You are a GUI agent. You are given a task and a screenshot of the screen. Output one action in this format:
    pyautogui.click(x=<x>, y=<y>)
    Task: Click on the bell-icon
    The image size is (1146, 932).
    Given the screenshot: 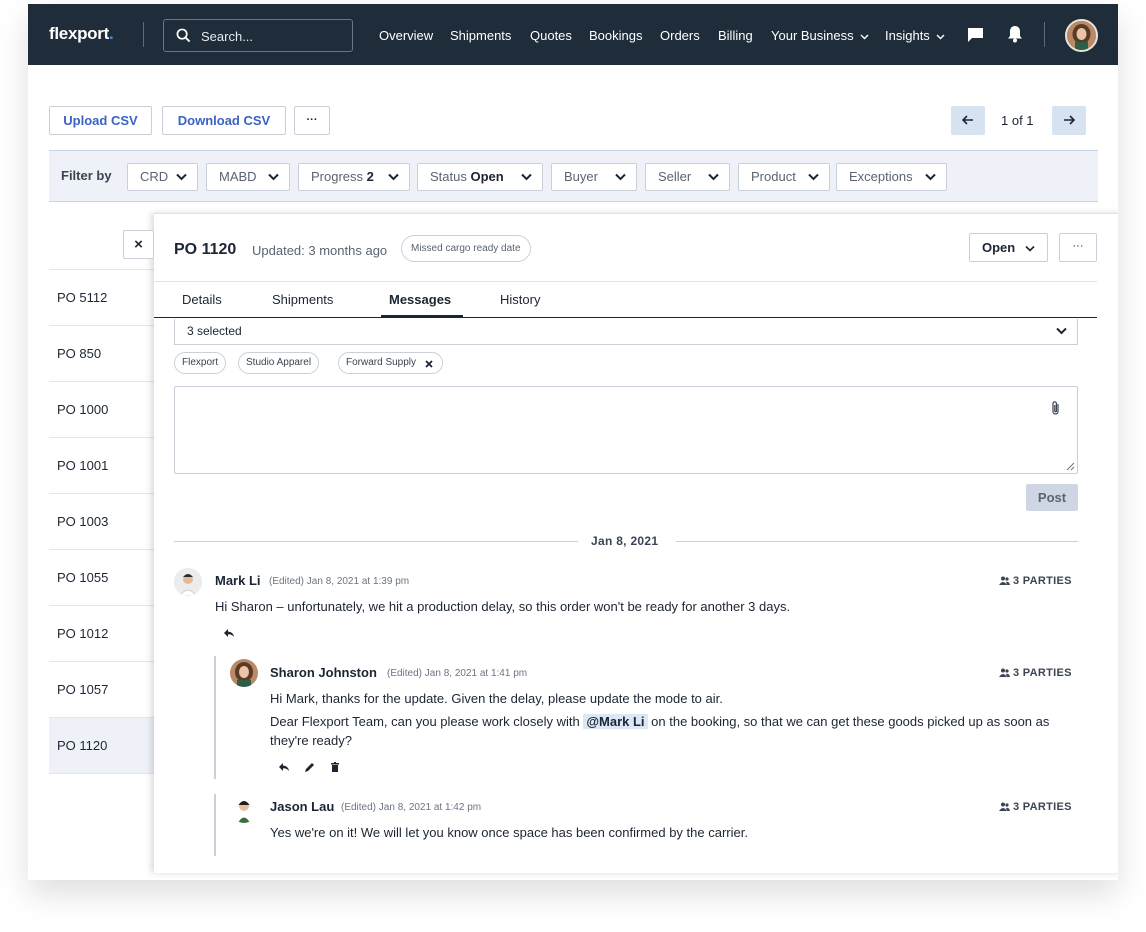 What is the action you would take?
    pyautogui.click(x=1015, y=34)
    